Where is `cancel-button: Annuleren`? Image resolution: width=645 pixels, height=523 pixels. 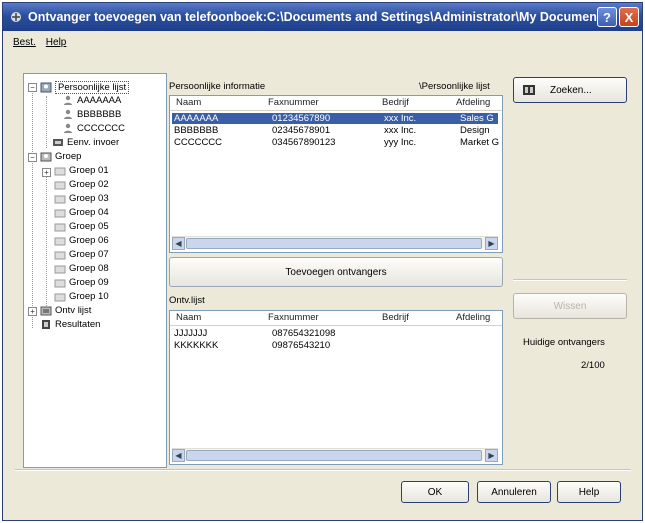
cancel-button: Annuleren is located at coordinates (514, 492).